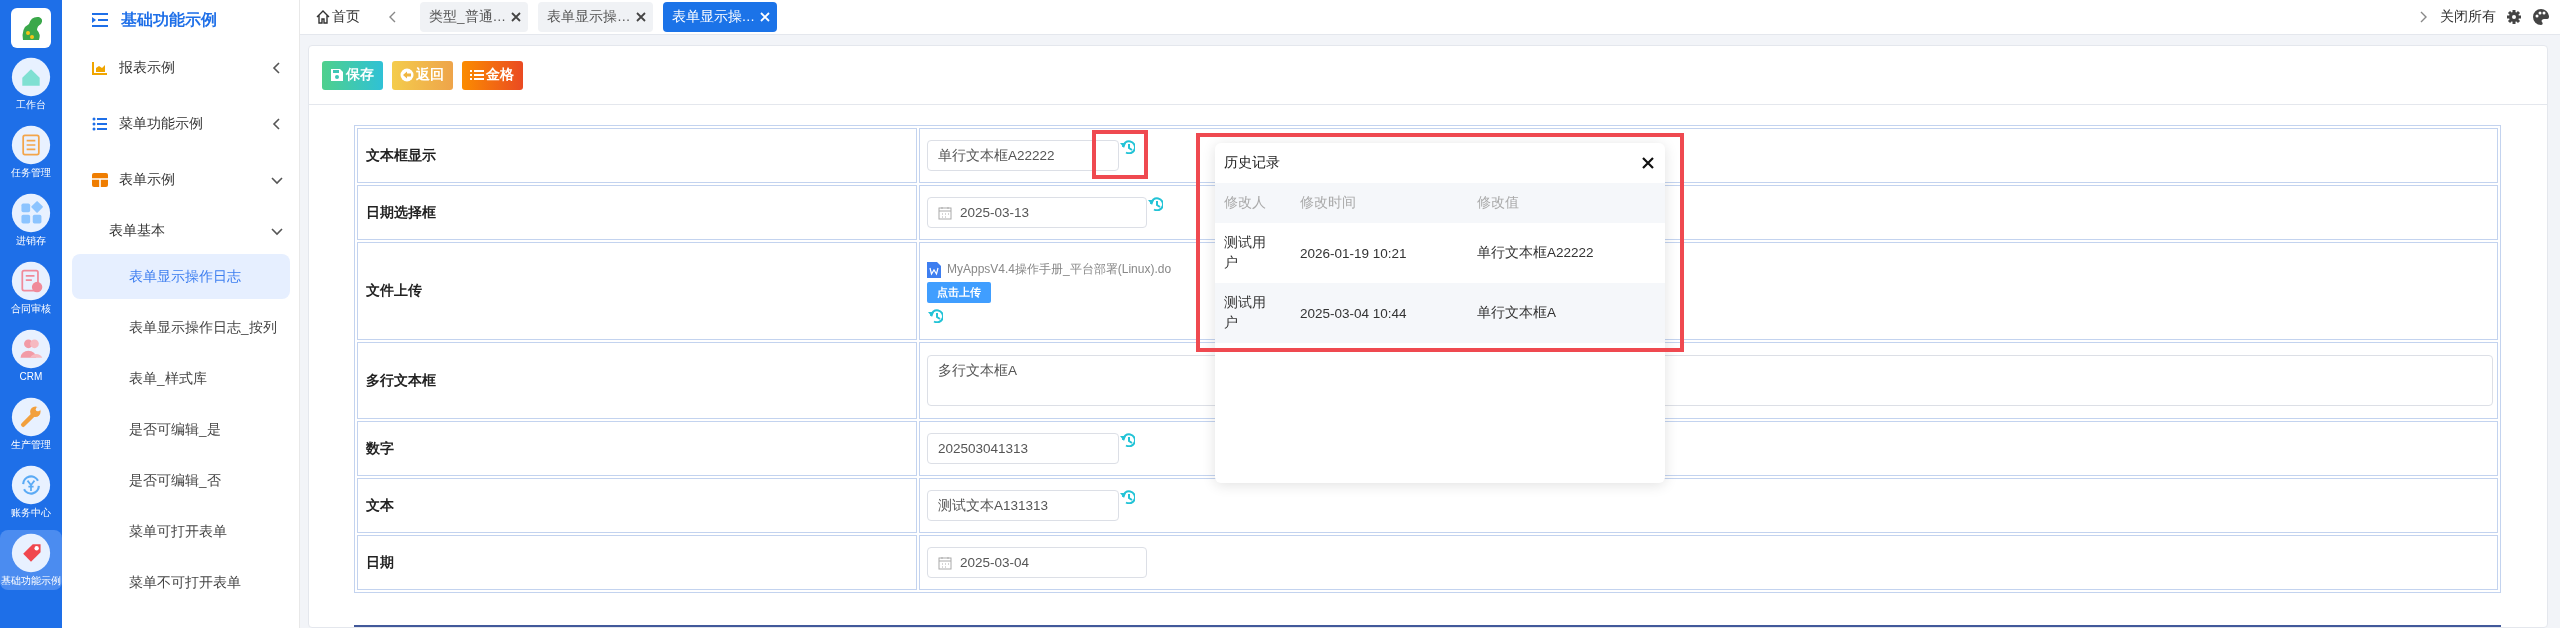  I want to click on rail-item: 任务管理, so click(31, 152).